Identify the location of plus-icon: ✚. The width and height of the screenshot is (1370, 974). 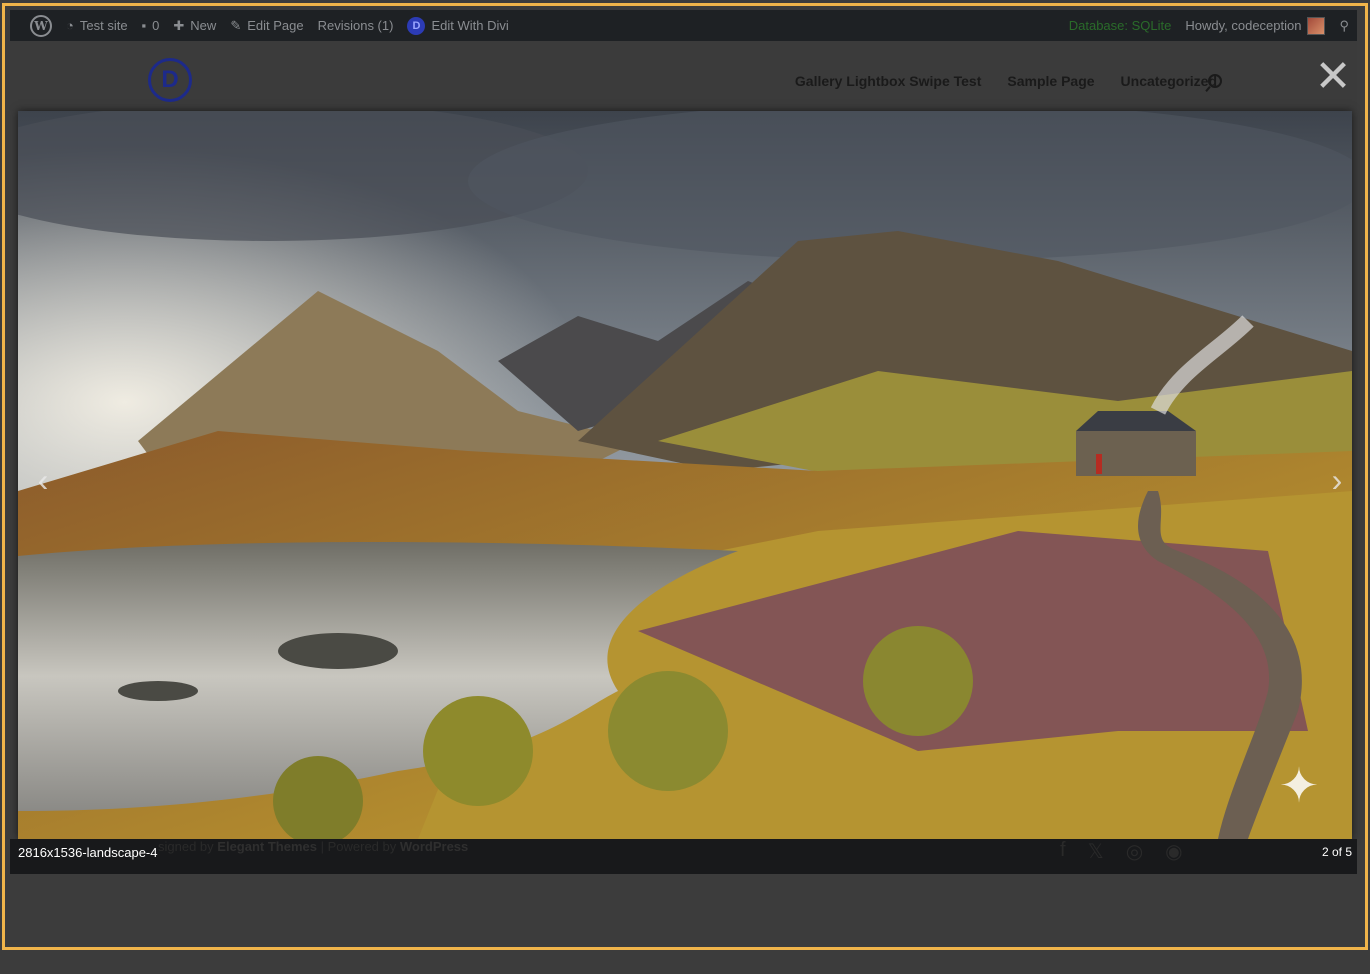
(179, 25).